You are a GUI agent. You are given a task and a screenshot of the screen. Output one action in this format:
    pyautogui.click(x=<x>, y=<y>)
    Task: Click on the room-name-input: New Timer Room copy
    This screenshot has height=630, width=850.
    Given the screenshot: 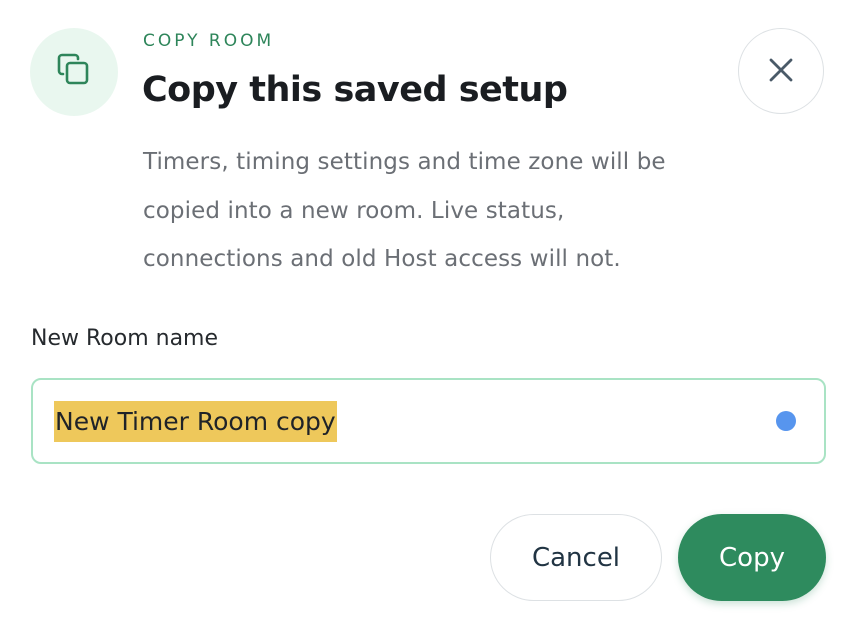 What is the action you would take?
    pyautogui.click(x=428, y=421)
    